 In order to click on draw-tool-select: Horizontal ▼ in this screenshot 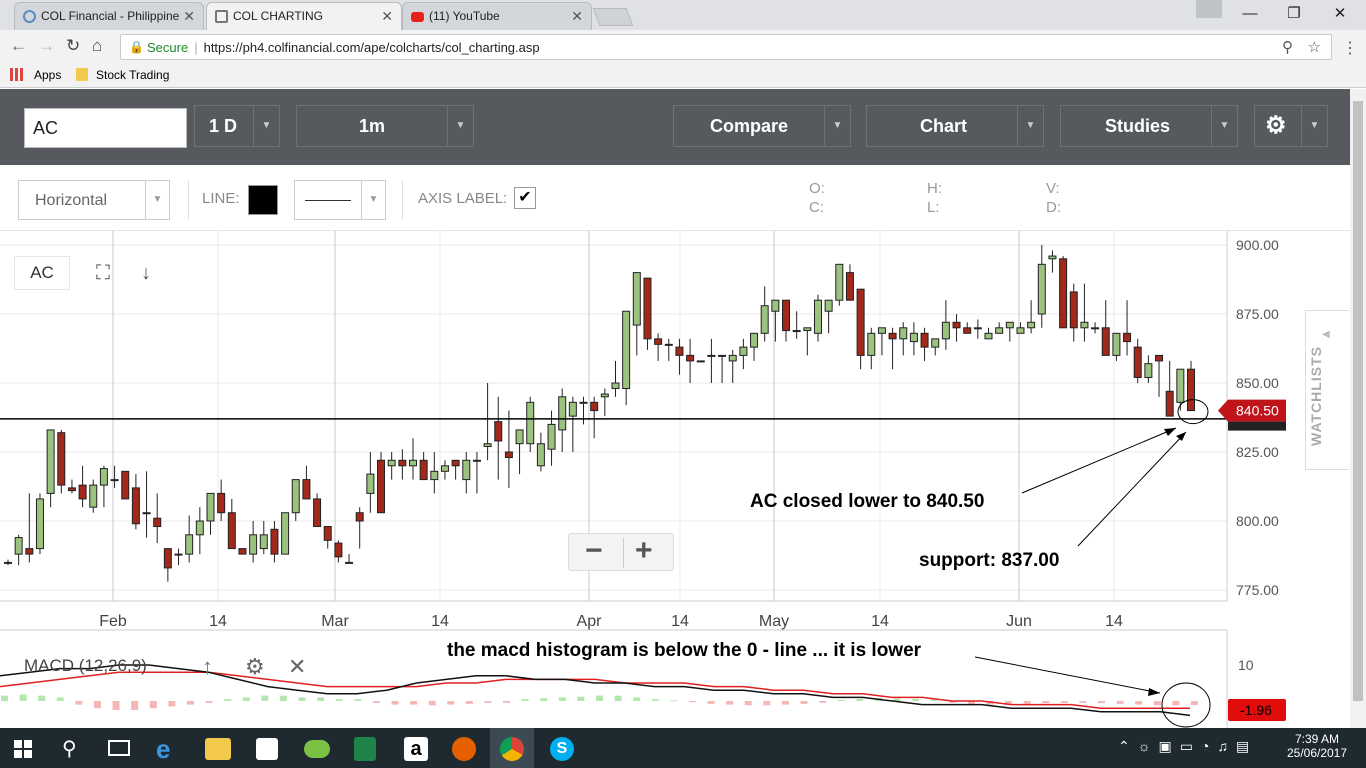, I will do `click(94, 200)`.